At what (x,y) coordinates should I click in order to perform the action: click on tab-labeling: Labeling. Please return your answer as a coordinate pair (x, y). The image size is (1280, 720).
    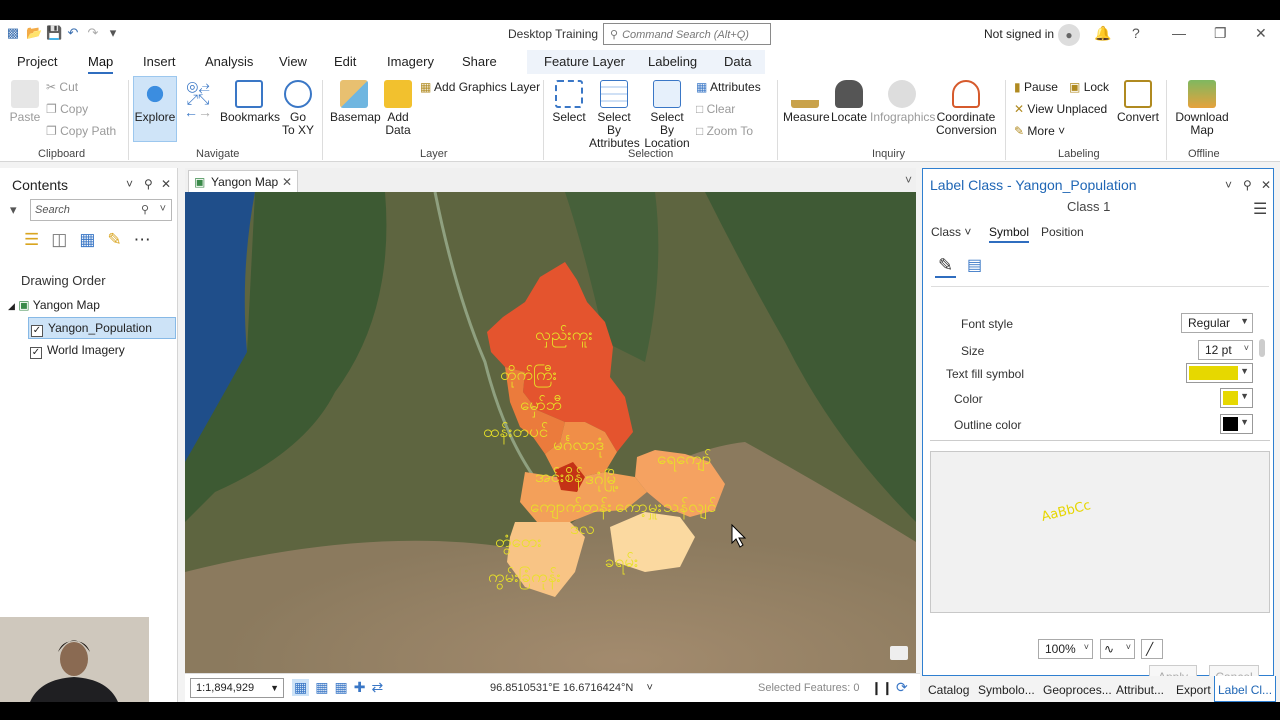
    Looking at the image, I should click on (672, 61).